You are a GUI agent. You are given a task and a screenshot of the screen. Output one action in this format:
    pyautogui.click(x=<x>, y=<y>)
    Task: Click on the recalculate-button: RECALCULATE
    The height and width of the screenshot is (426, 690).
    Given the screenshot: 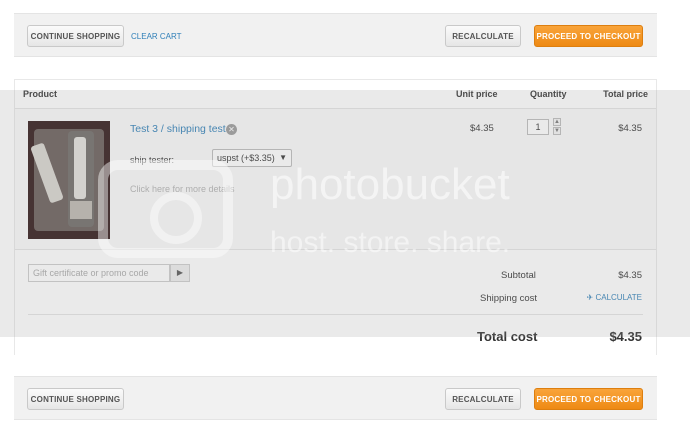 What is the action you would take?
    pyautogui.click(x=483, y=36)
    